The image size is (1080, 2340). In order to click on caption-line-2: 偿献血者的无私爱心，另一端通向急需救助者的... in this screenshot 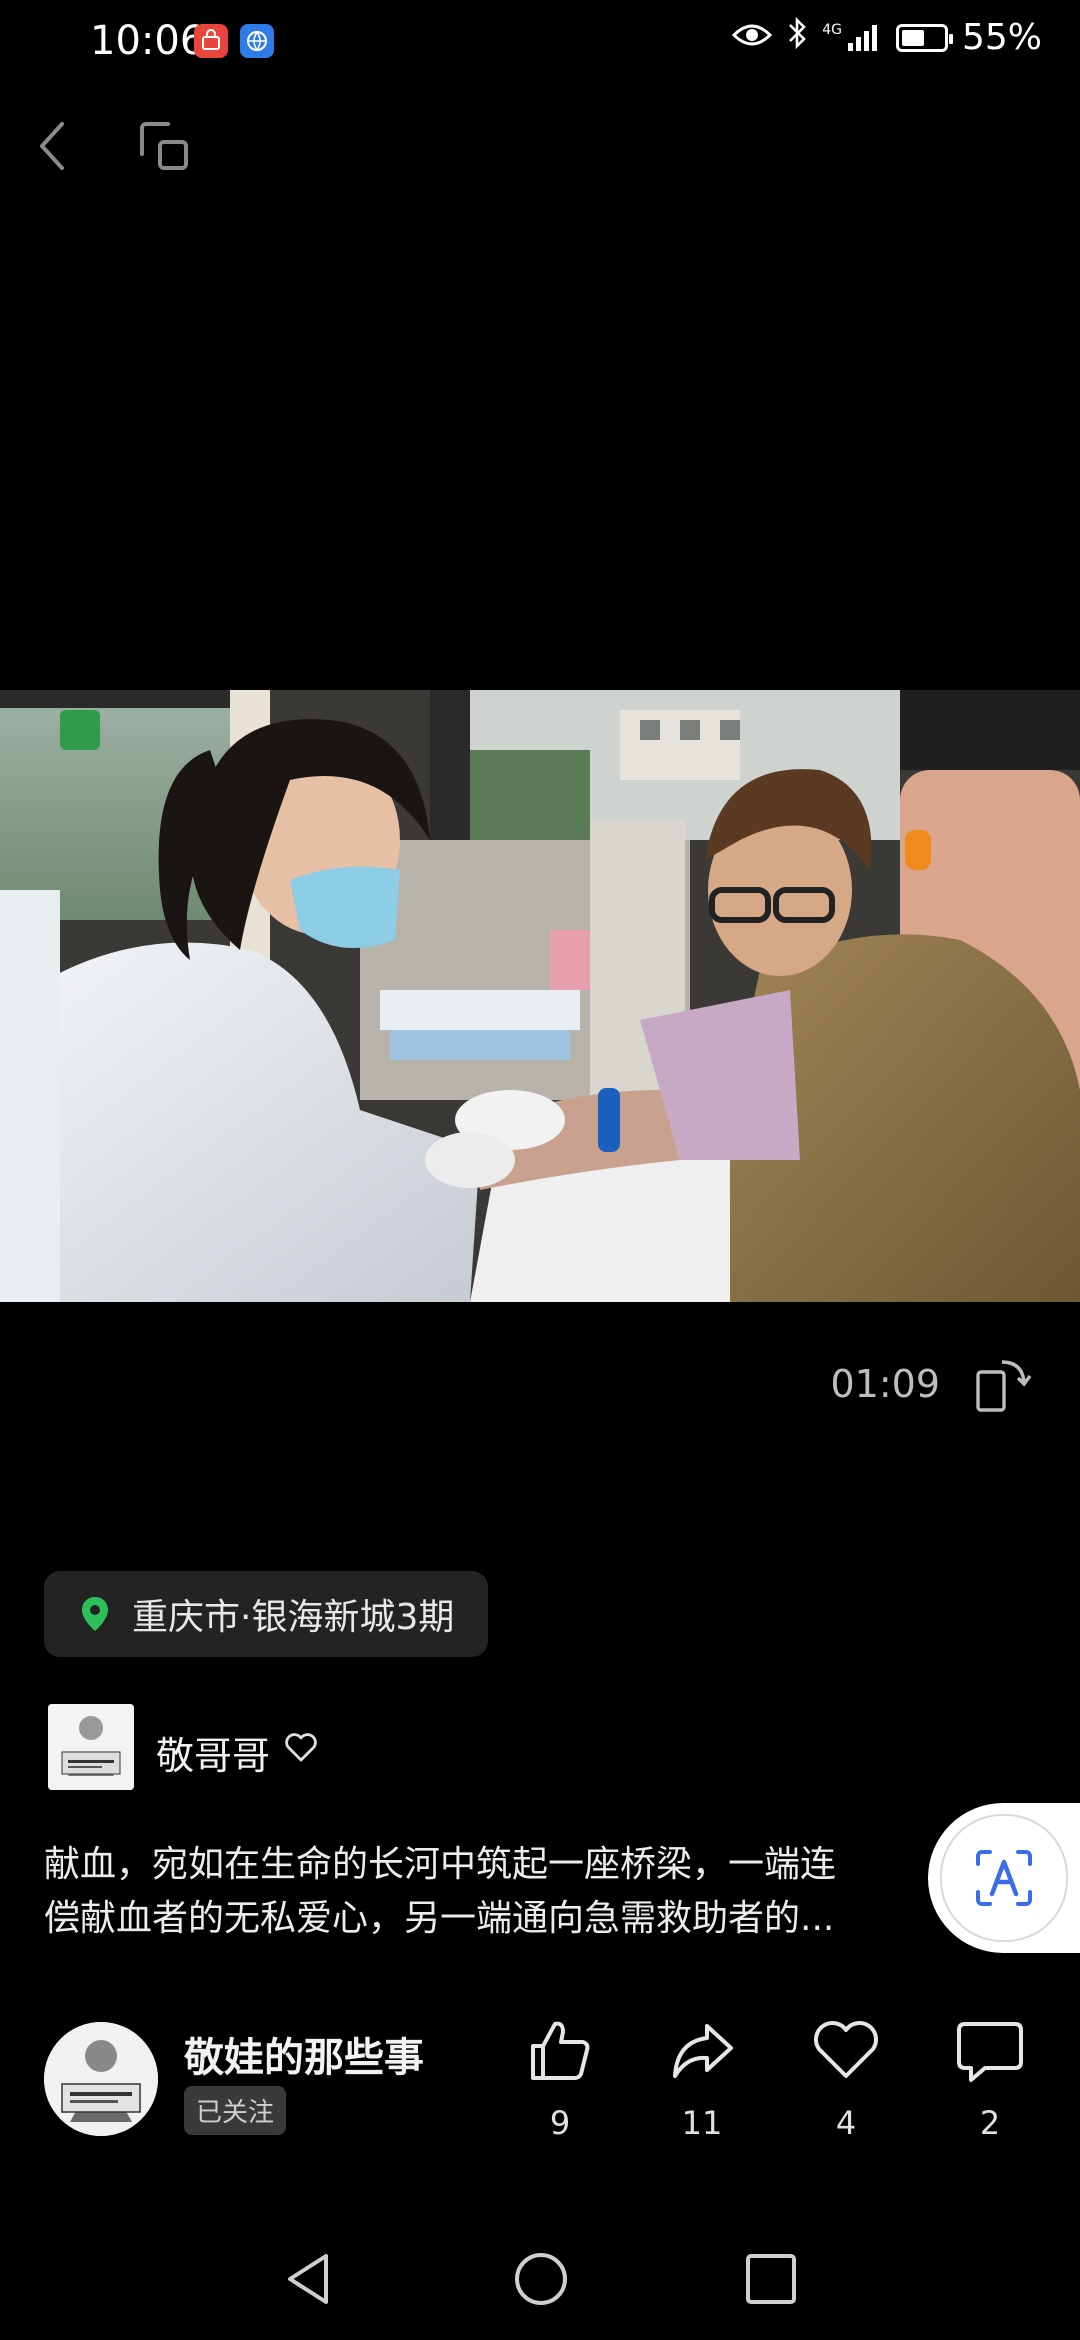, I will do `click(439, 1918)`.